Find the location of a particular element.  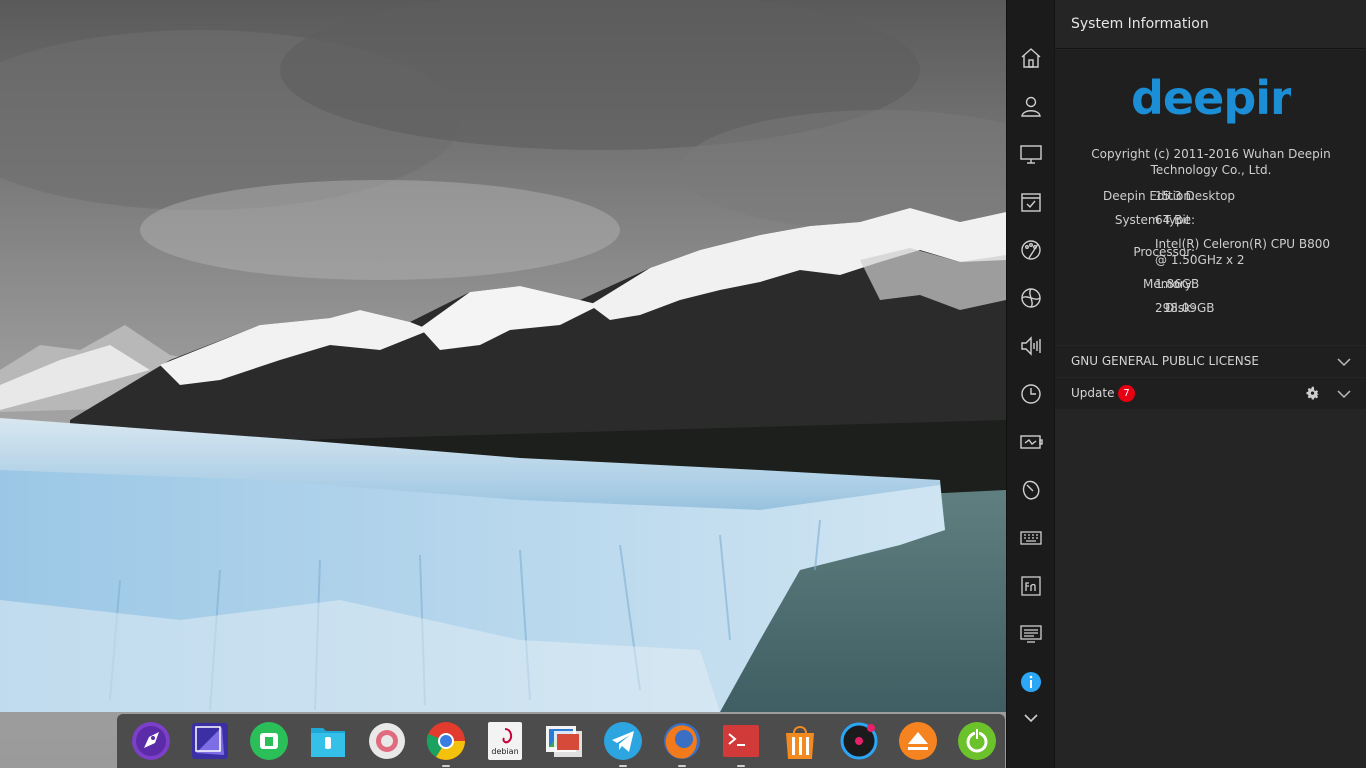

dock-telegram-icon is located at coordinates (623, 743).